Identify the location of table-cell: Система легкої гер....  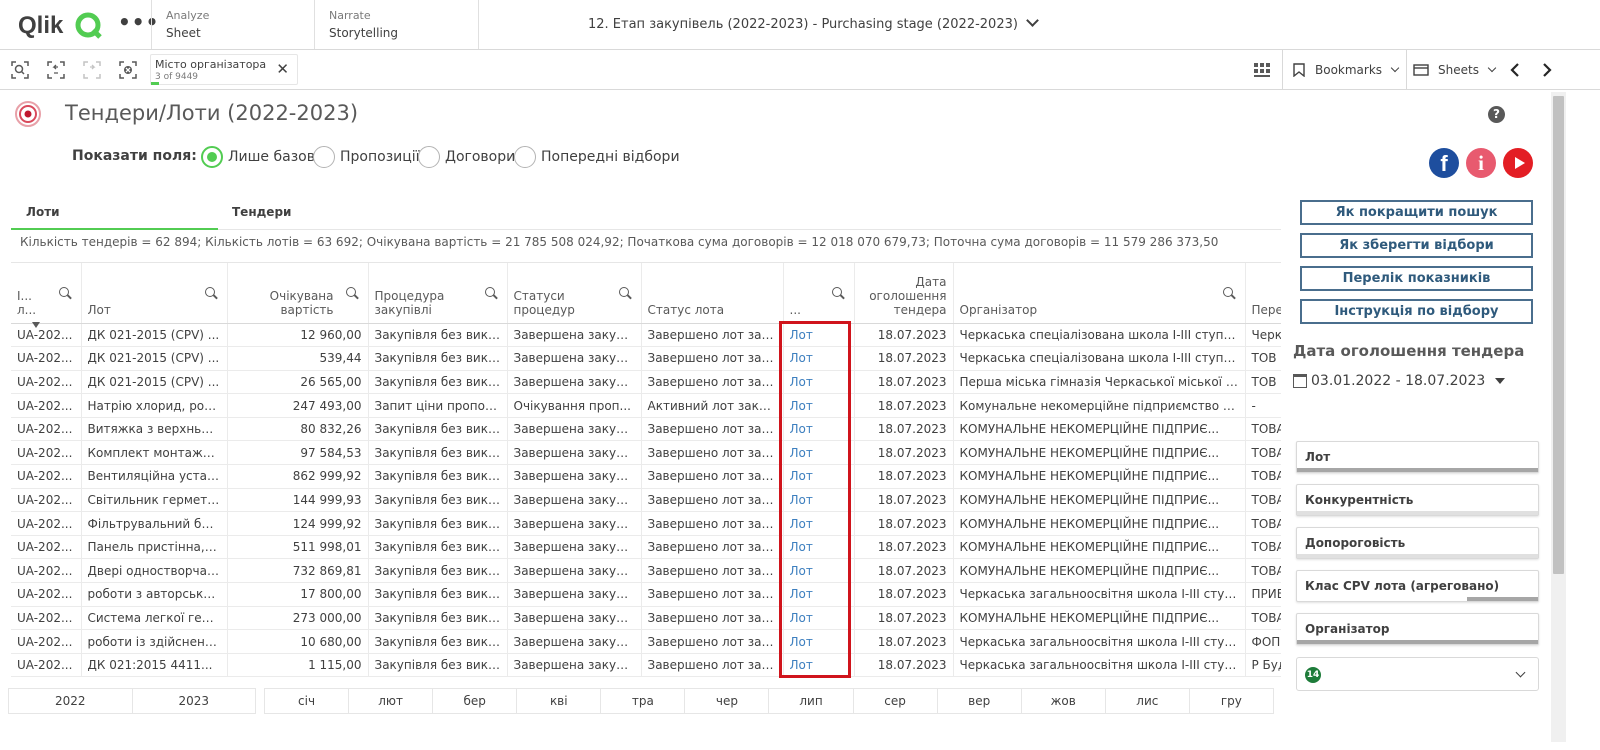
(154, 618).